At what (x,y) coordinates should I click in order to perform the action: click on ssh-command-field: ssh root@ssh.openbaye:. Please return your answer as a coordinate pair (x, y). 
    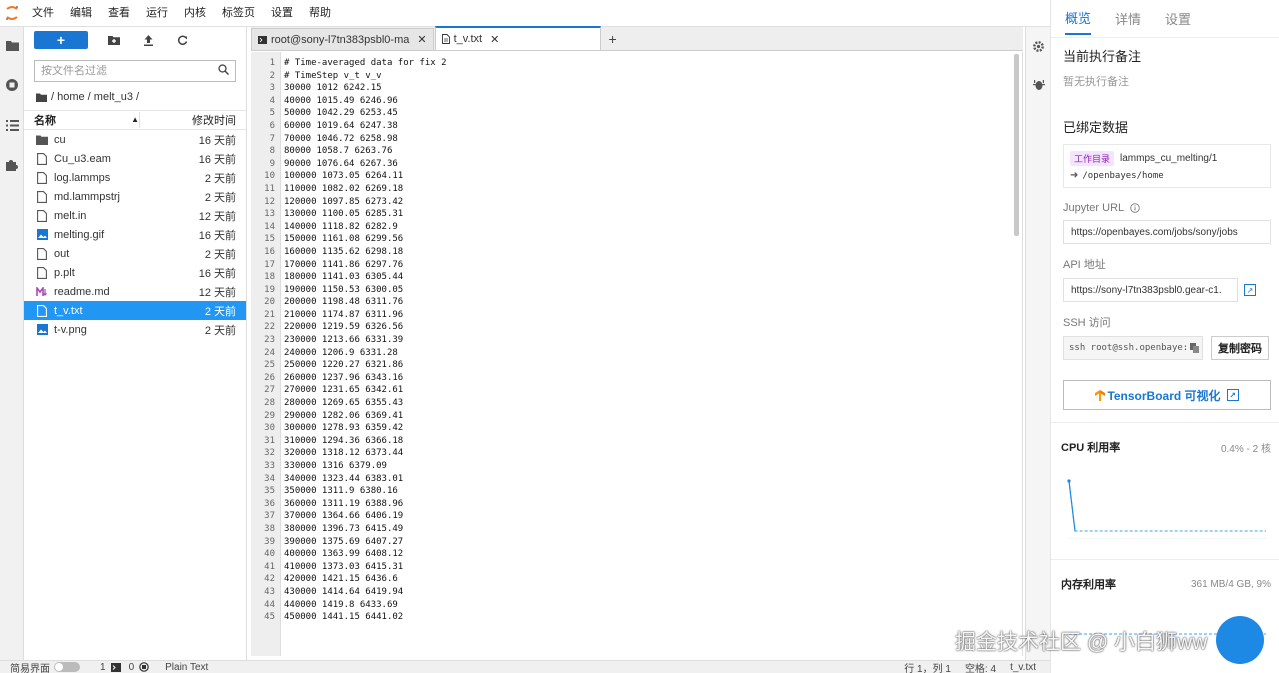
    Looking at the image, I should click on (1133, 348).